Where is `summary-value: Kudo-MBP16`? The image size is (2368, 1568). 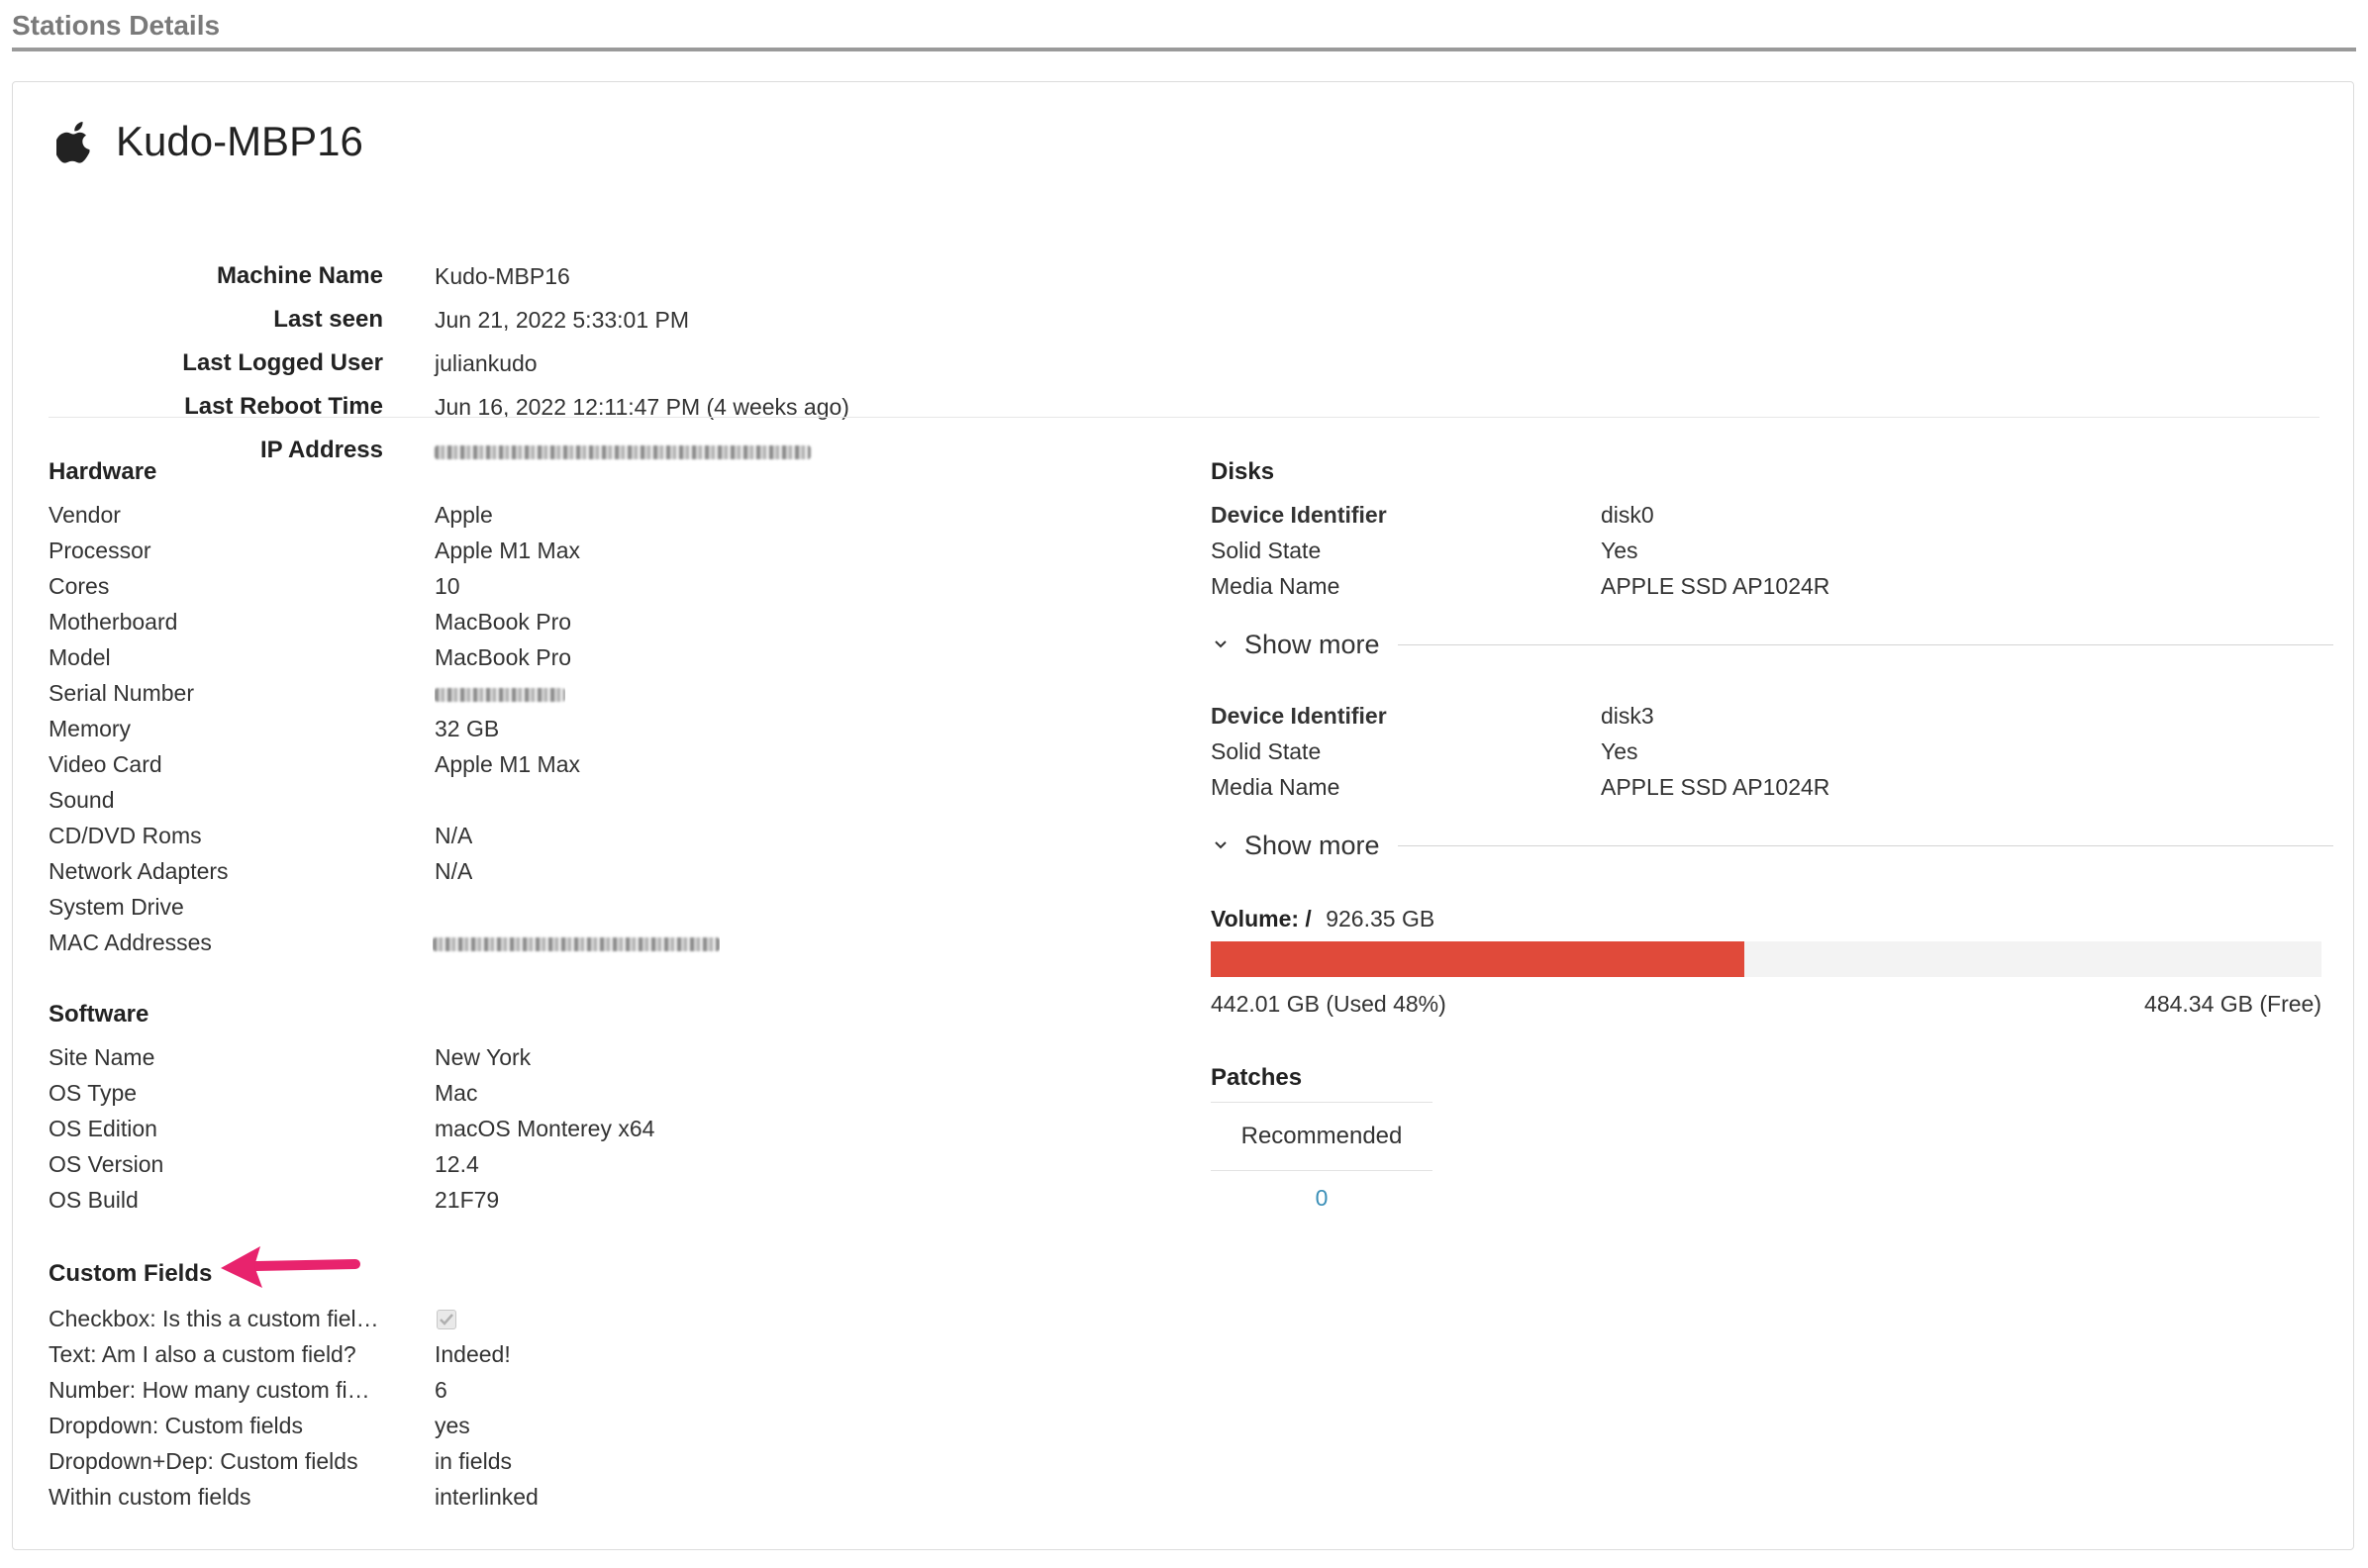
summary-value: Kudo-MBP16 is located at coordinates (502, 276).